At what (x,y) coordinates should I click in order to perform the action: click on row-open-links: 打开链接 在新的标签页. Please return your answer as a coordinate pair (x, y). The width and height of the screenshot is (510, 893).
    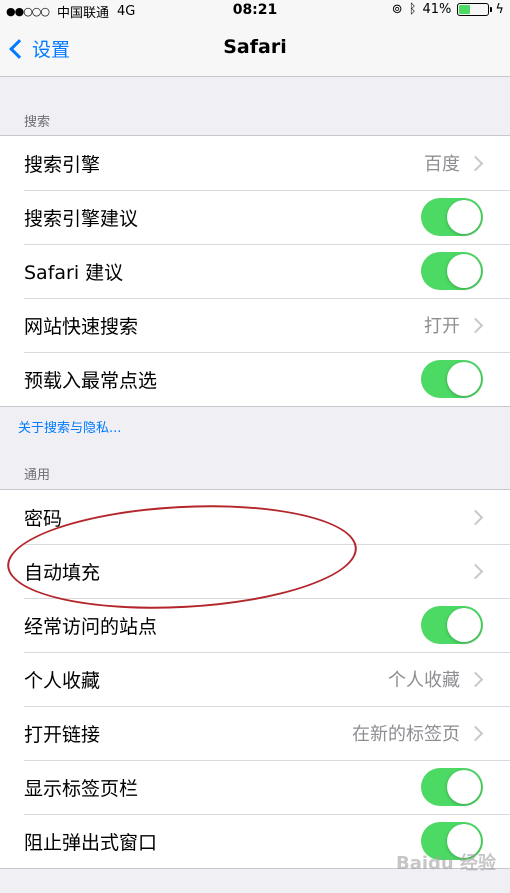
    Looking at the image, I should click on (255, 733).